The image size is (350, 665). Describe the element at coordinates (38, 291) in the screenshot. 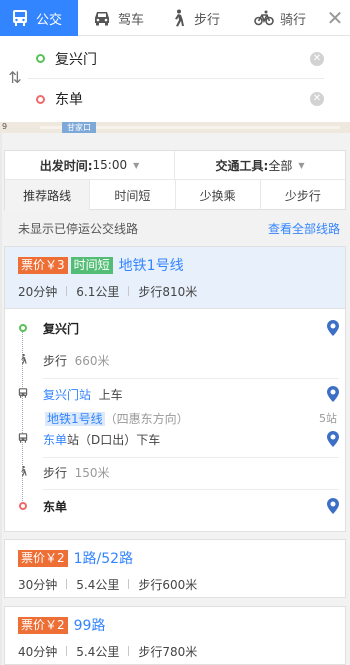

I see `route-duration: 20分钟` at that location.